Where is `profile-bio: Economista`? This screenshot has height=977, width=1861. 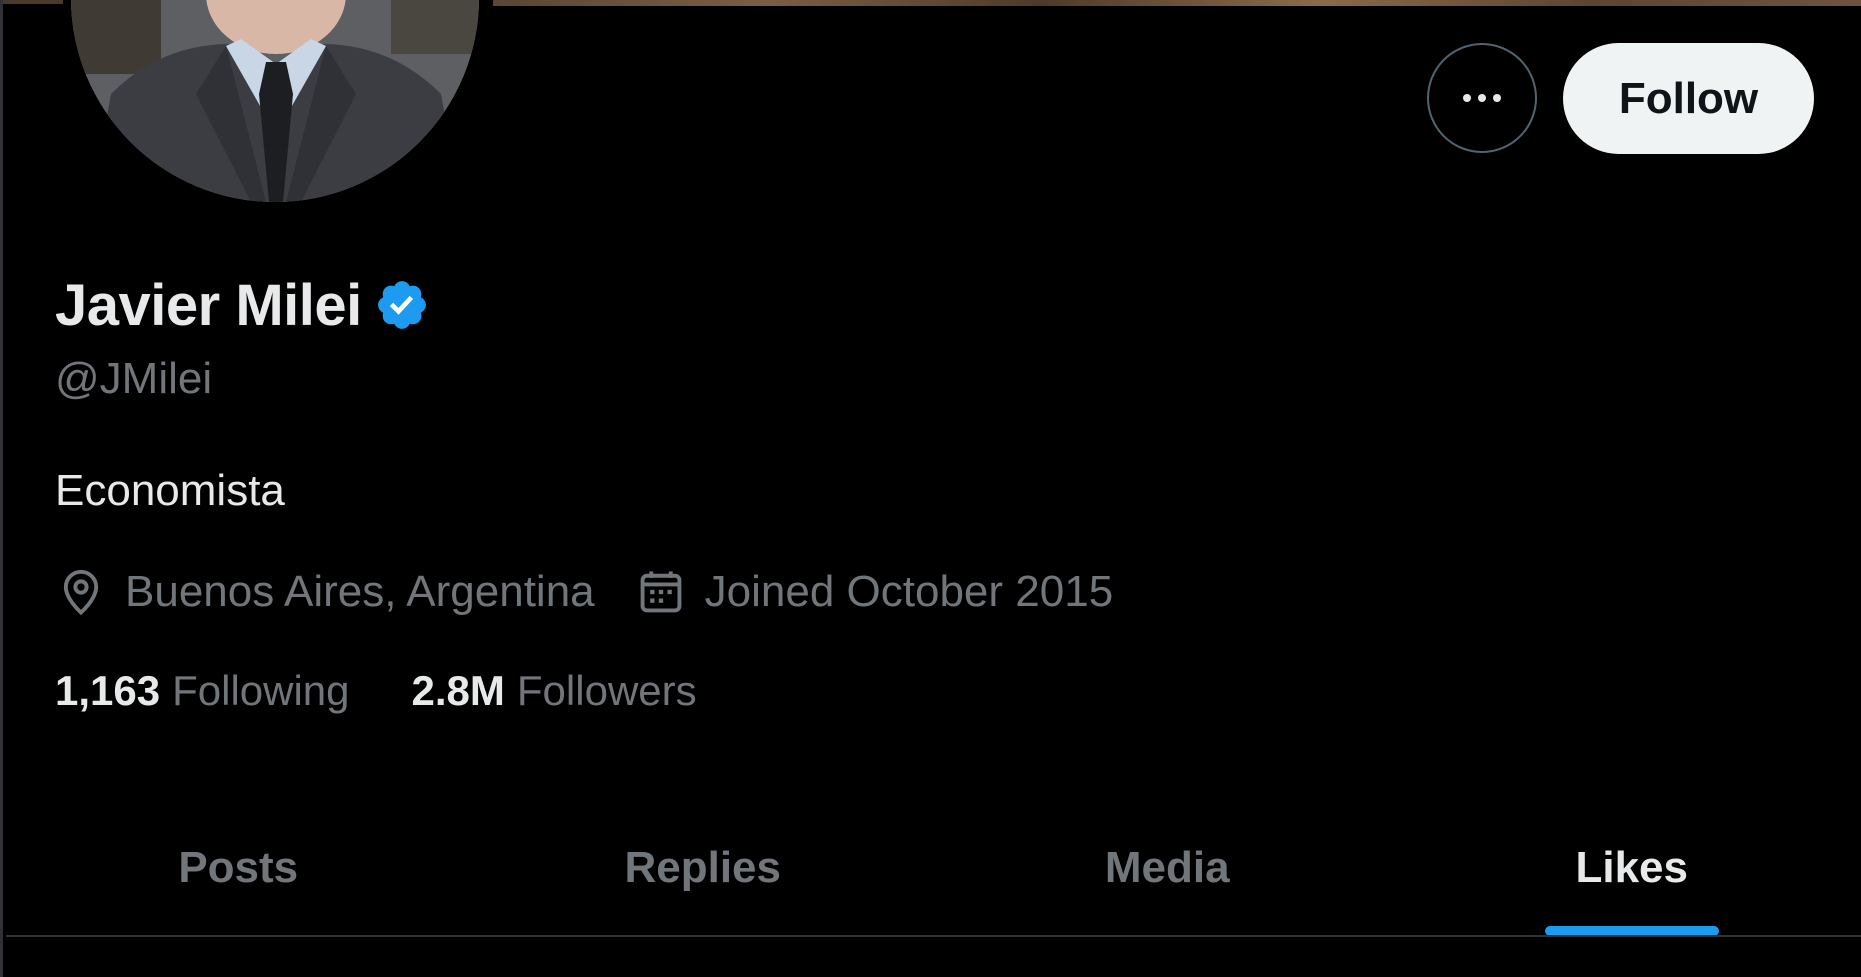 profile-bio: Economista is located at coordinates (170, 490).